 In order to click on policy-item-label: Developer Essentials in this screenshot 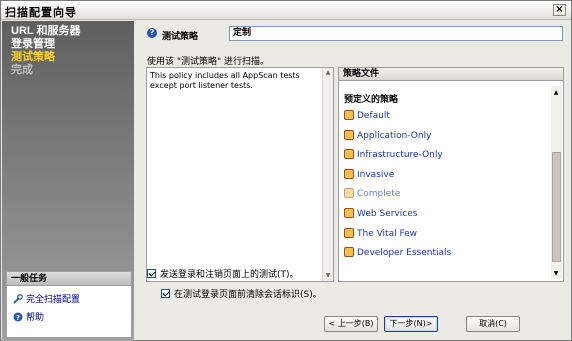, I will do `click(404, 253)`.